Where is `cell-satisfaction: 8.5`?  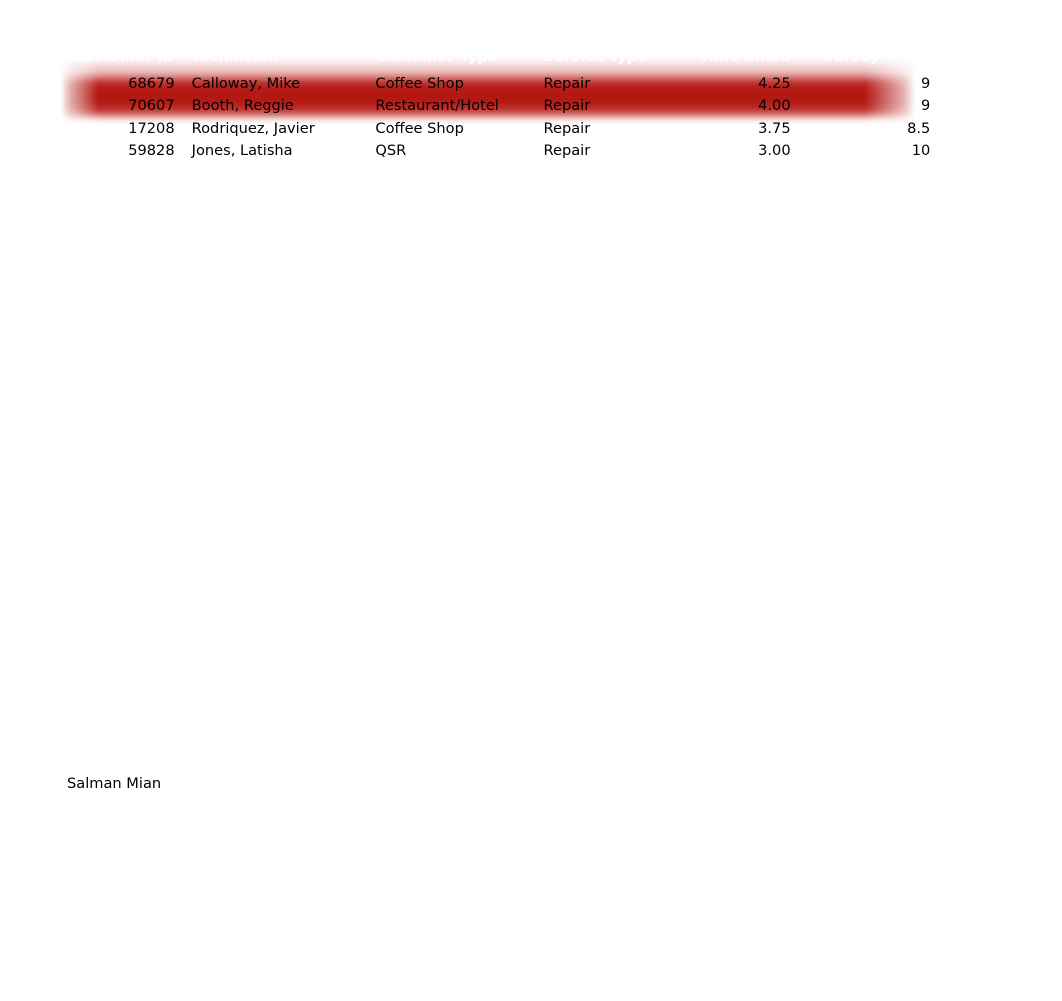 cell-satisfaction: 8.5 is located at coordinates (919, 128).